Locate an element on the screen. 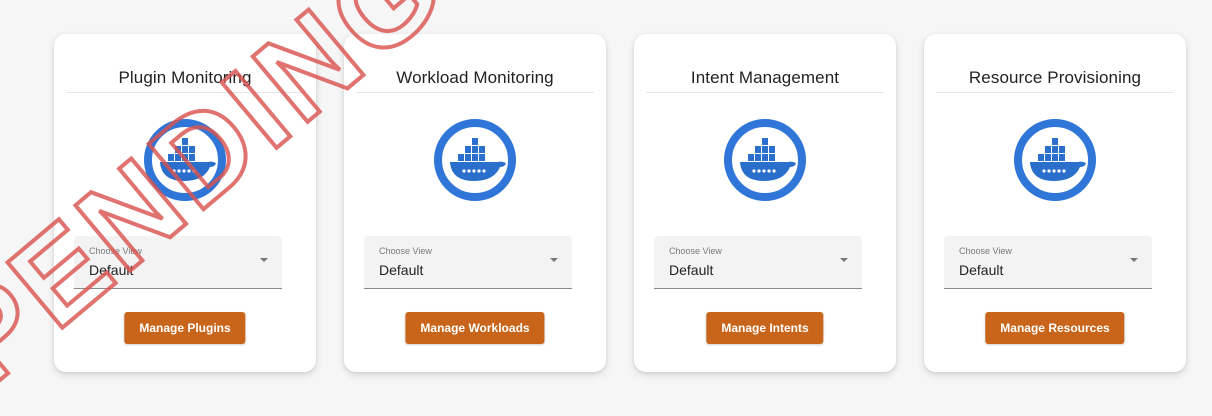  manage-workloads-button: Manage Workloads is located at coordinates (475, 328).